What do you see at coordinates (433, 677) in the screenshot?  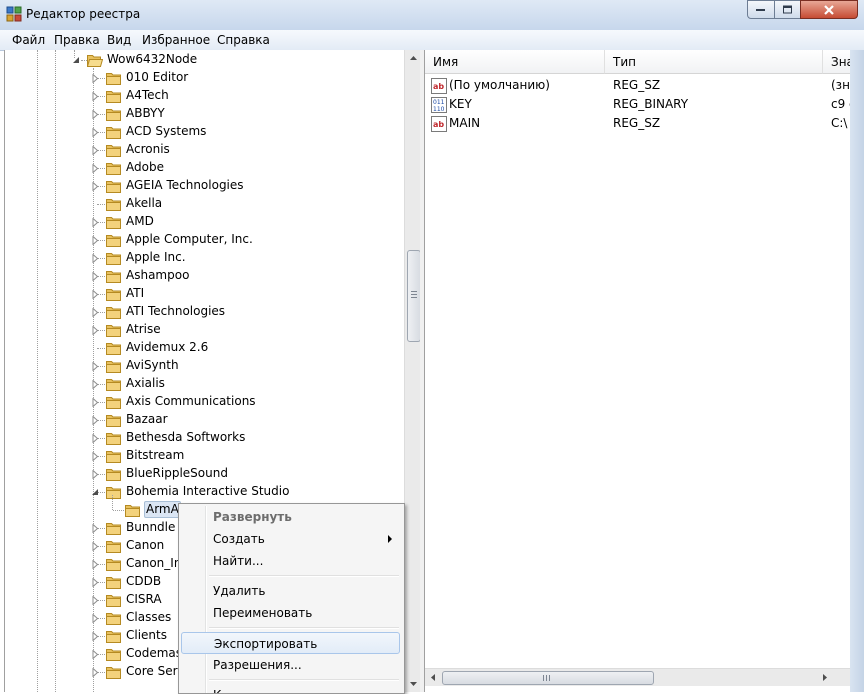 I see `scroll-left-arrow-icon` at bounding box center [433, 677].